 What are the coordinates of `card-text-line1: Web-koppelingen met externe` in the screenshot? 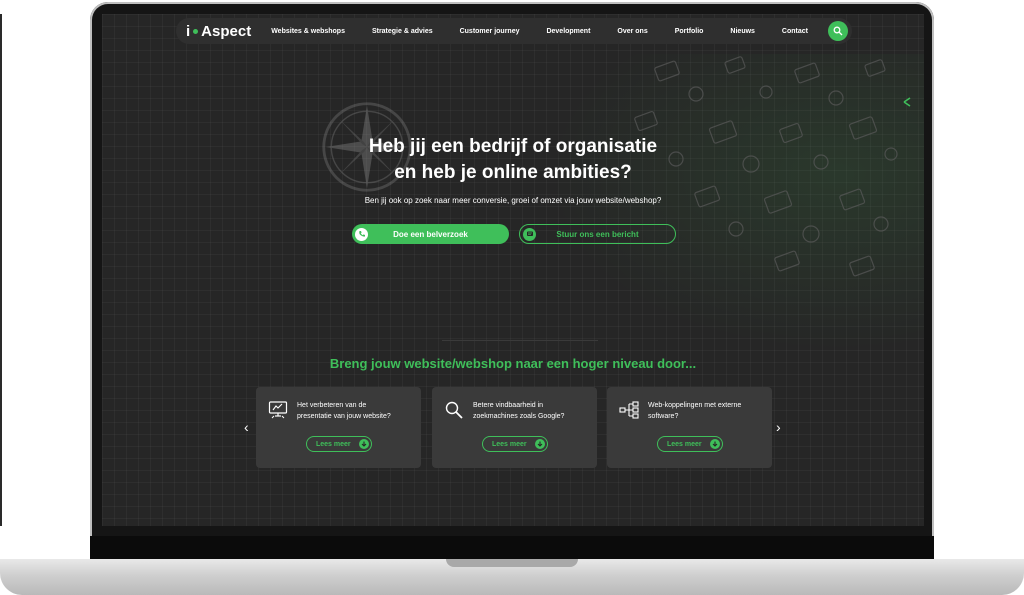 It's located at (695, 405).